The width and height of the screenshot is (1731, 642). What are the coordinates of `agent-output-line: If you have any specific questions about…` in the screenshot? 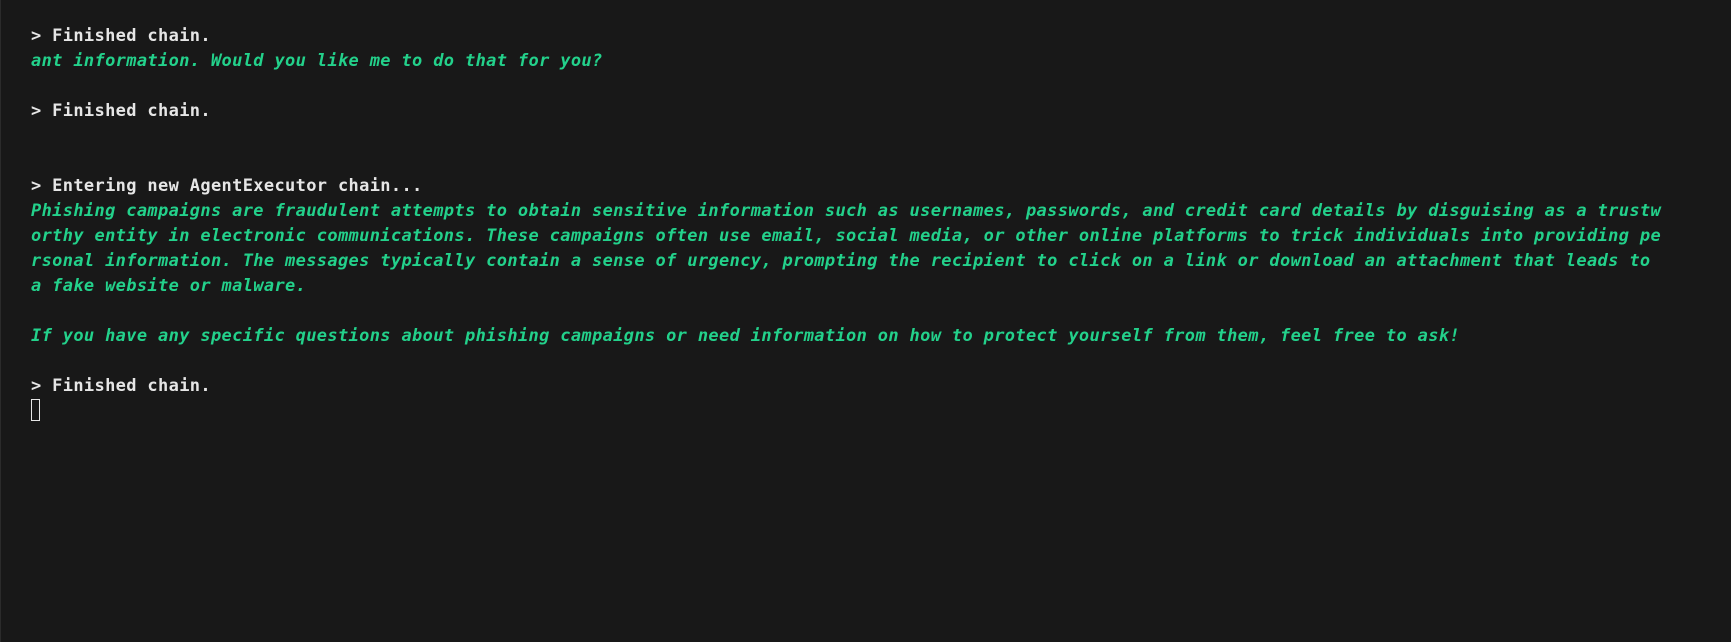 It's located at (745, 336).